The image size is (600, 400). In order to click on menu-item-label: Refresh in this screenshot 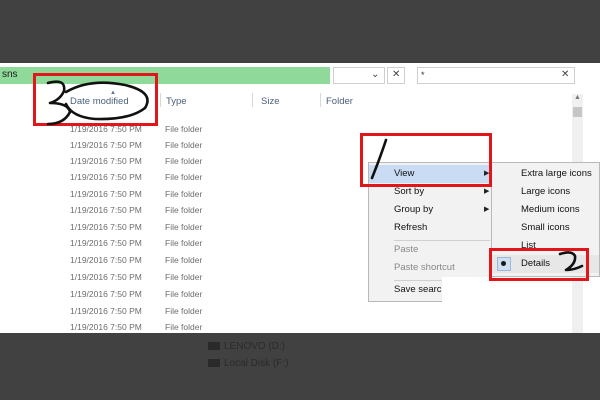, I will do `click(411, 227)`.